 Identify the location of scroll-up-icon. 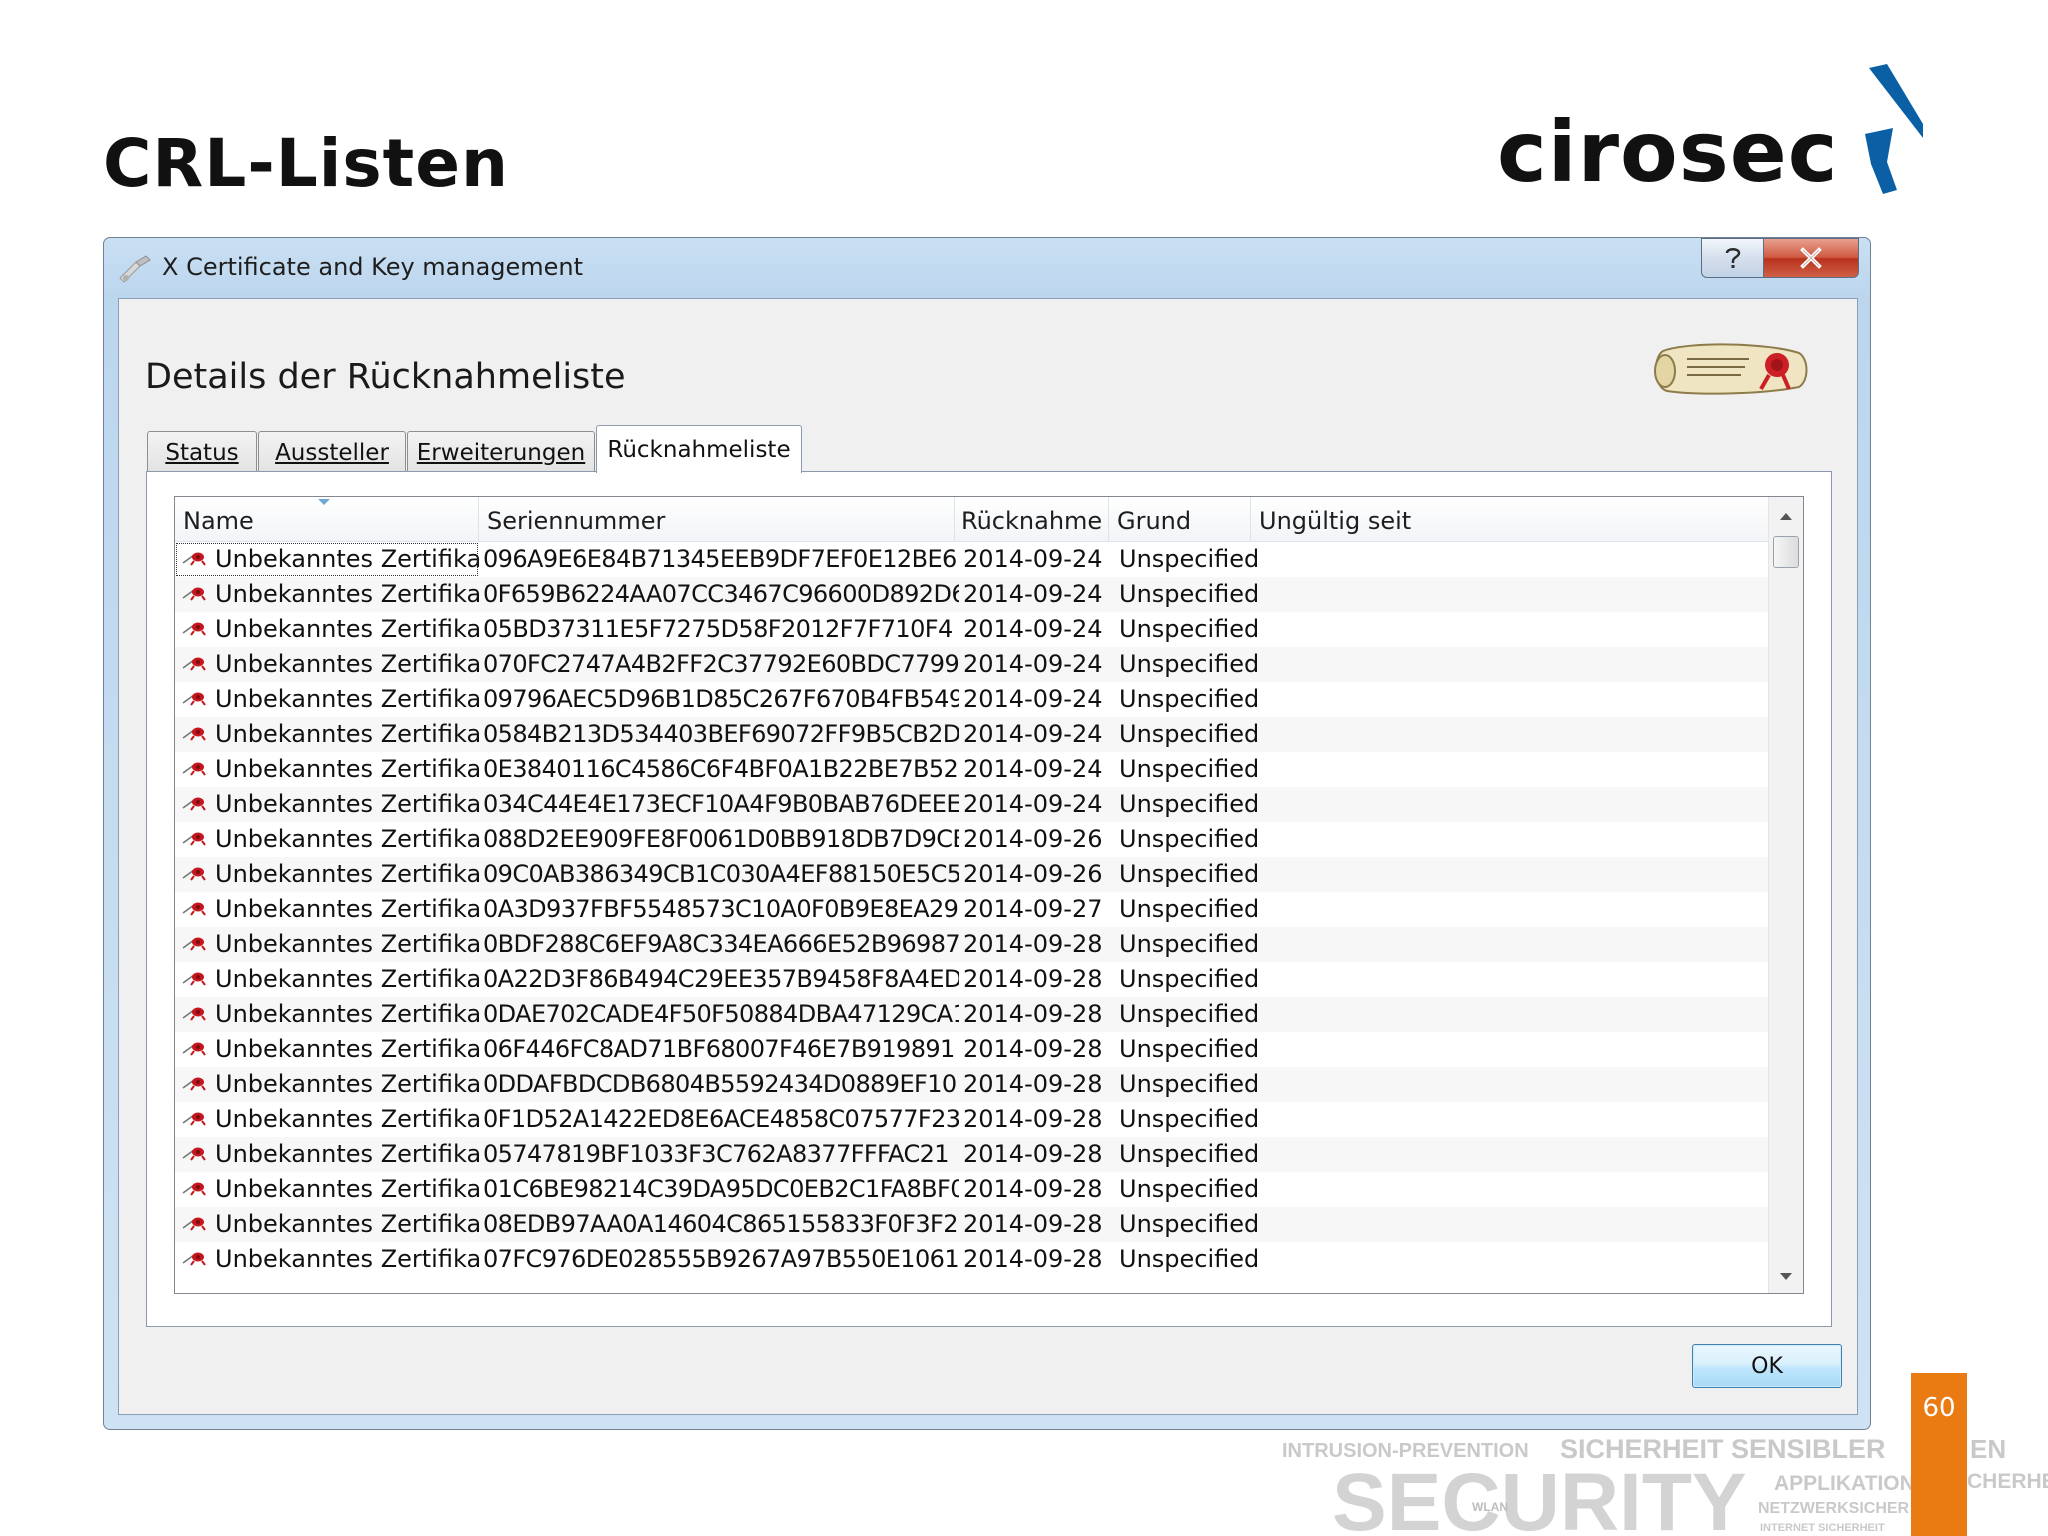
(1786, 516).